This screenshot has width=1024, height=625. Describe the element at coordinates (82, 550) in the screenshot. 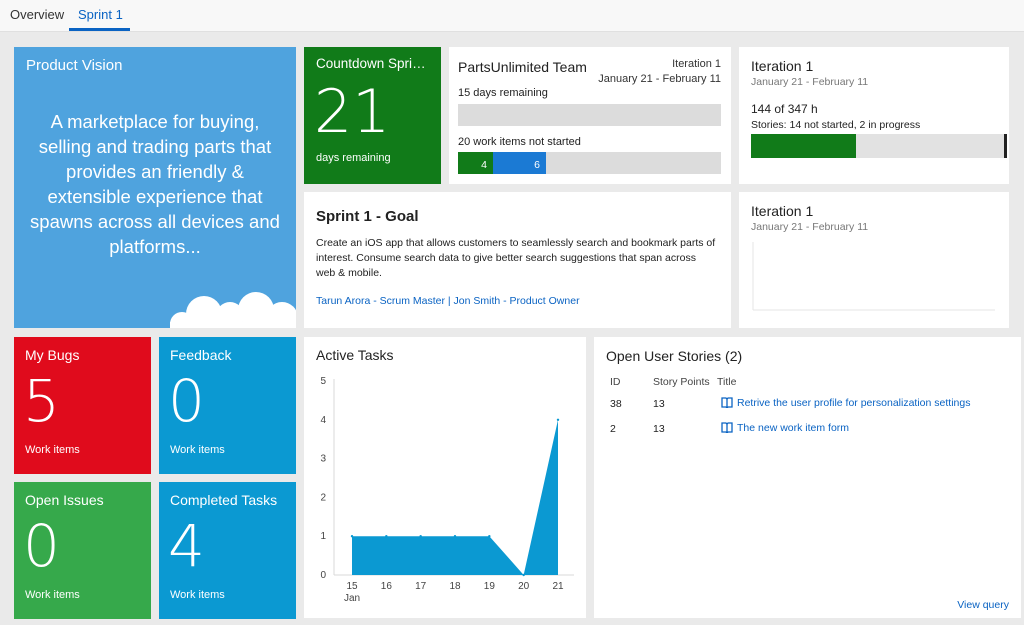

I see `open-issues-tile: Open Issues 0 Work items` at that location.